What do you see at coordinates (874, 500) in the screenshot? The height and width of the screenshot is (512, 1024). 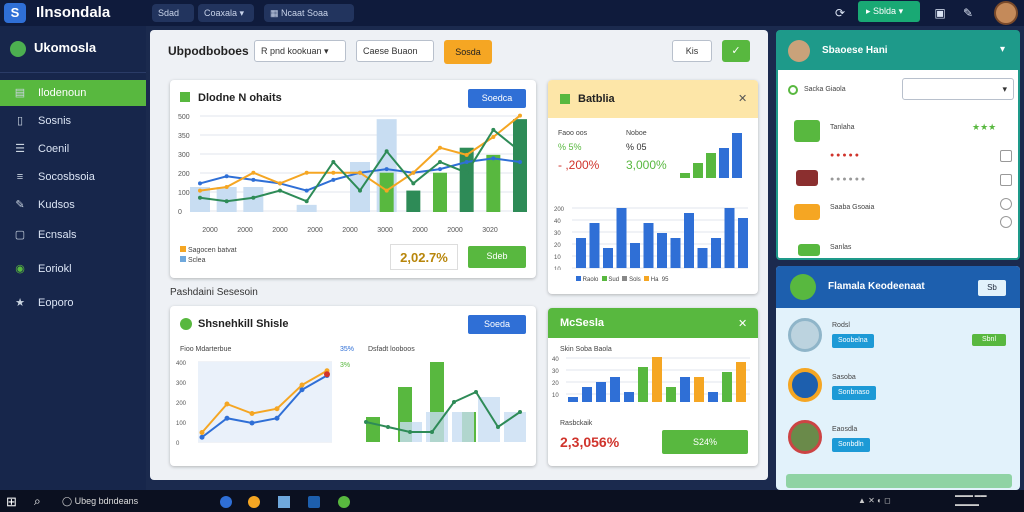 I see `tray-icons: ▲ ✕ ◐ ◻` at bounding box center [874, 500].